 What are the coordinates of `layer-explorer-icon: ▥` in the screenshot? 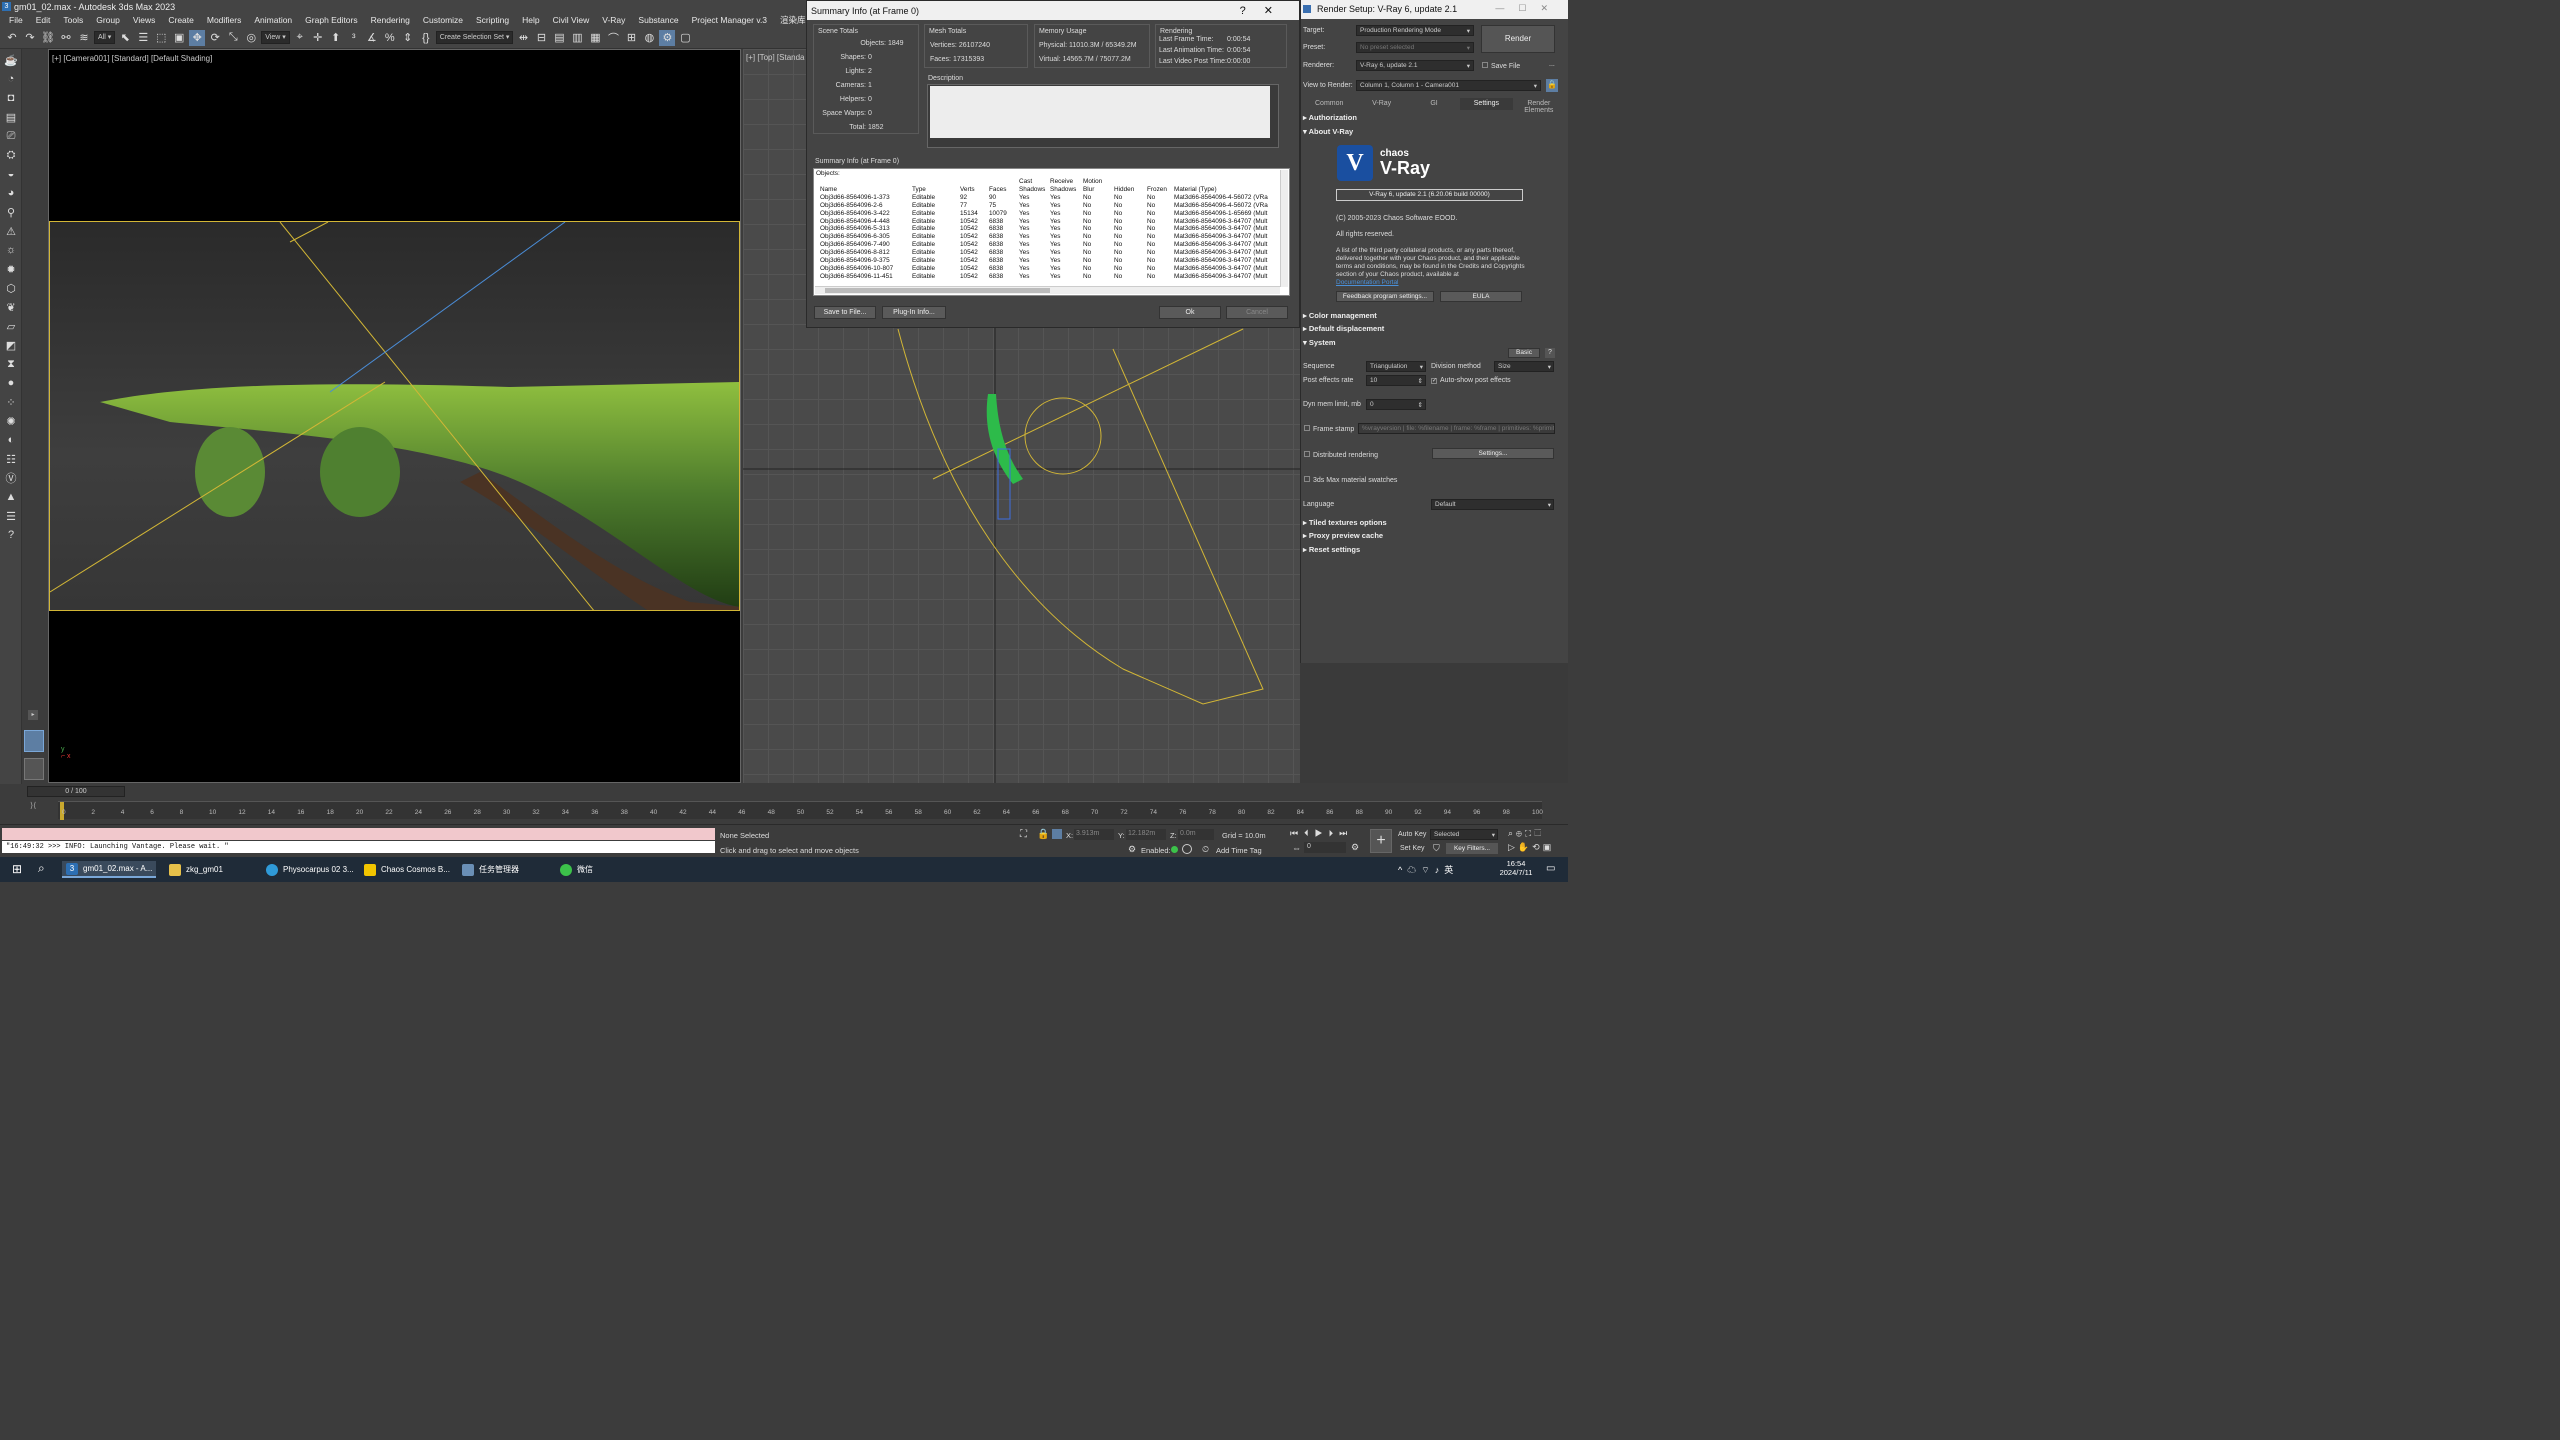 It's located at (577, 38).